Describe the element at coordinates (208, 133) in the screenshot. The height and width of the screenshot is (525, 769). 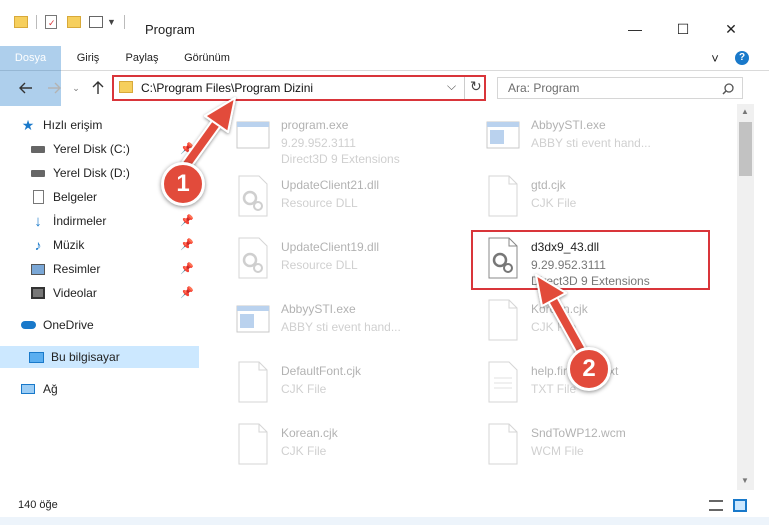
I see `arrow-to-address-bar` at that location.